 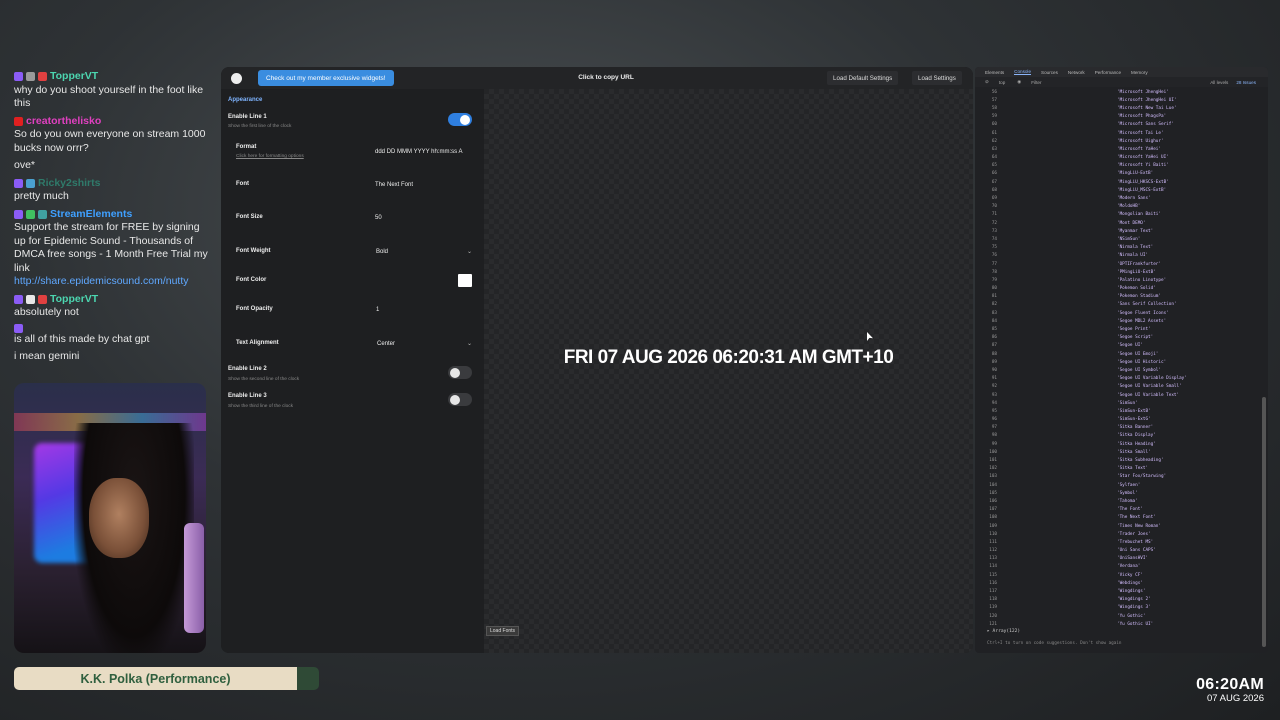 I want to click on console-row: 110 'Trader Joes', so click(x=1121, y=534).